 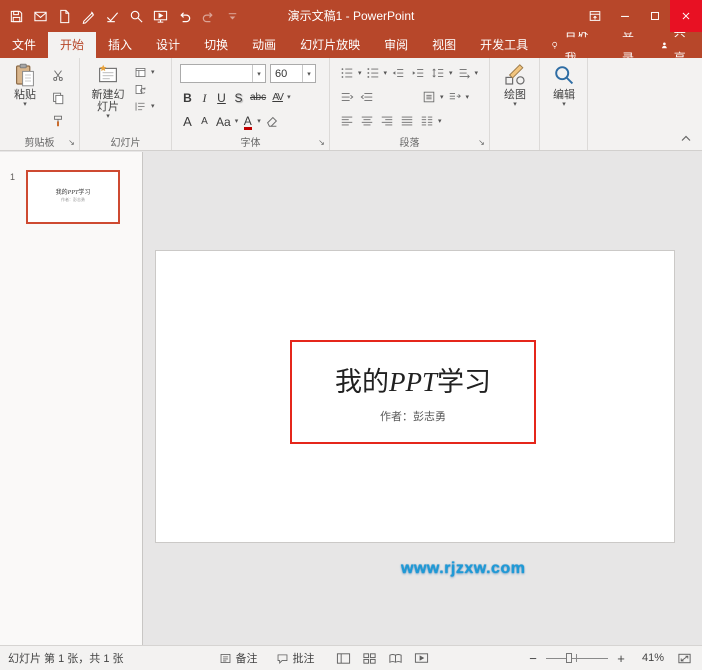 What do you see at coordinates (464, 73) in the screenshot?
I see `text-direction-button` at bounding box center [464, 73].